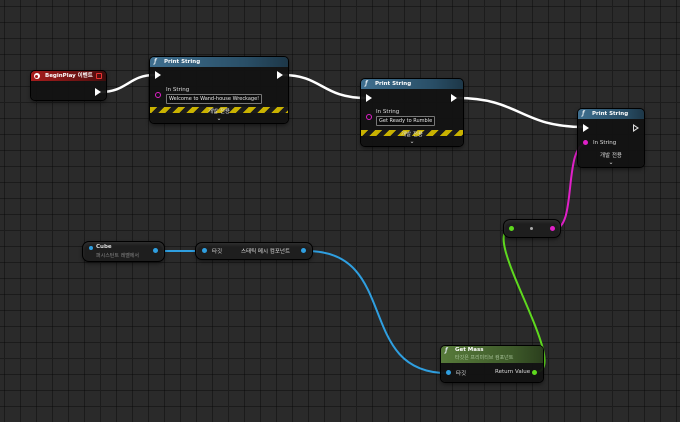 This screenshot has width=680, height=422. I want to click on print2-exec-out-pin, so click(454, 98).